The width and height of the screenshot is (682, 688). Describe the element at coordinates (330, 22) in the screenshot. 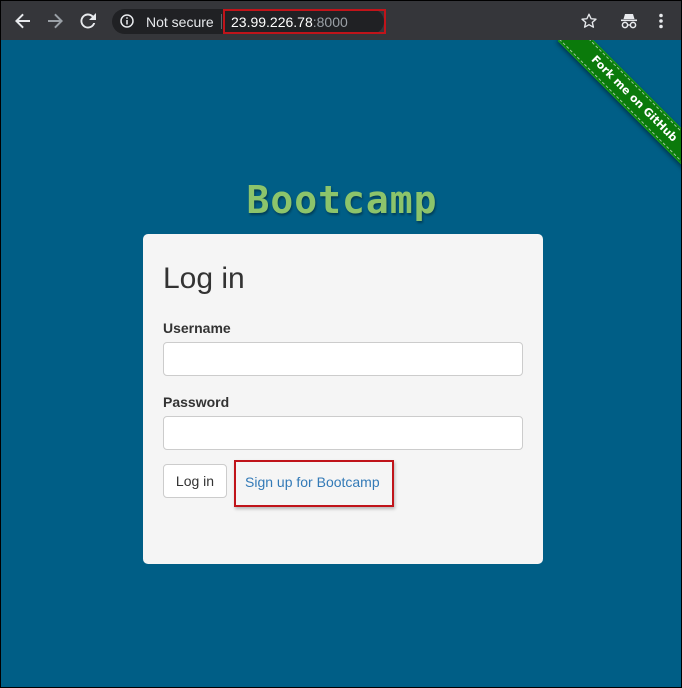

I see `url-port: :8000` at that location.